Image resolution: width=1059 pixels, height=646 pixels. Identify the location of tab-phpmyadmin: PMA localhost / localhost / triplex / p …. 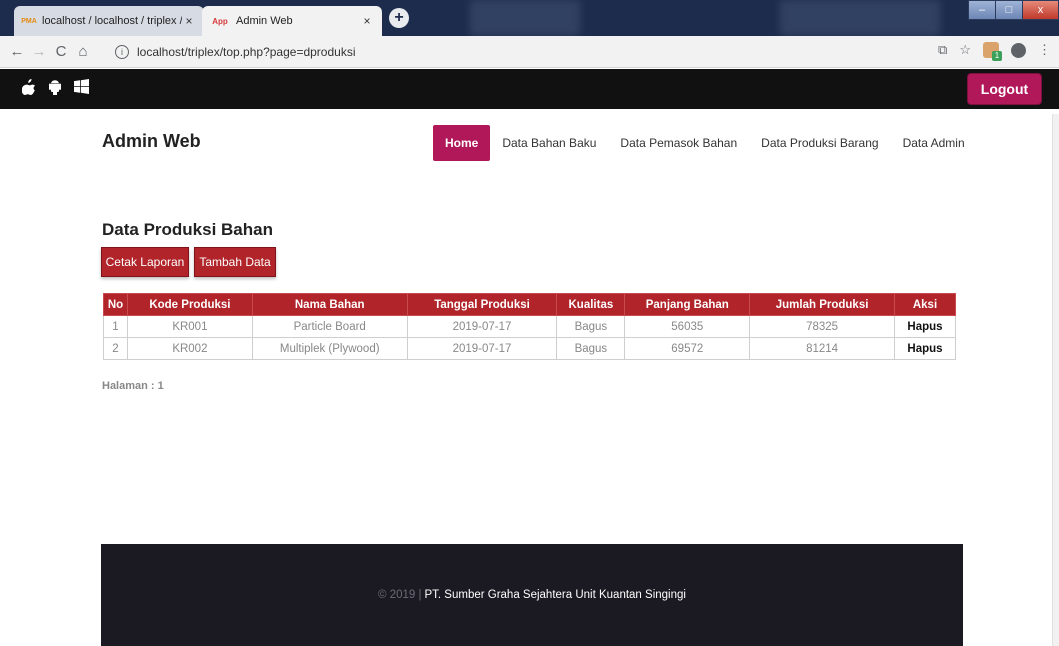
(109, 21).